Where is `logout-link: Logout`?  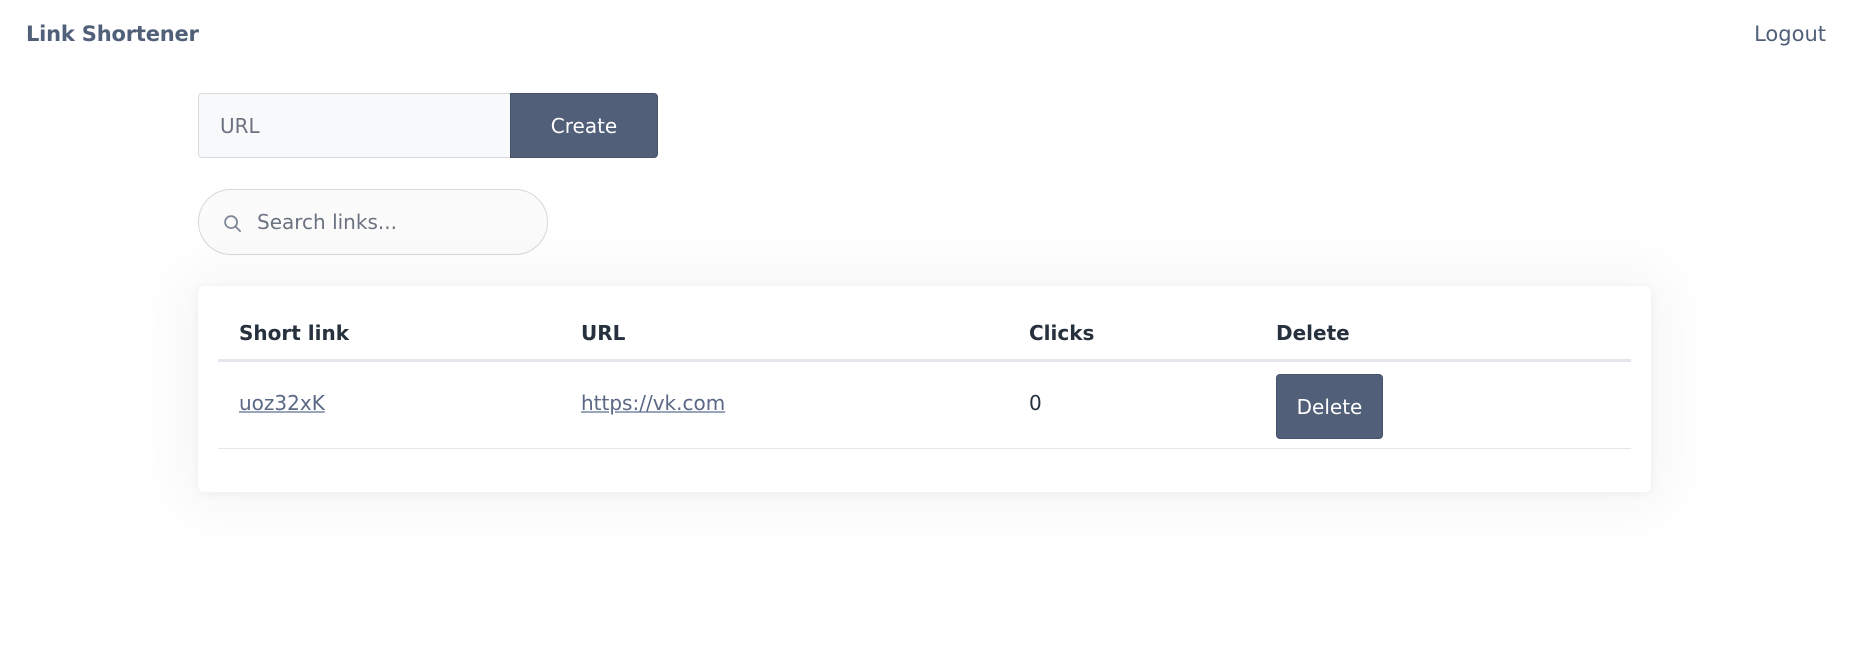 logout-link: Logout is located at coordinates (1790, 34).